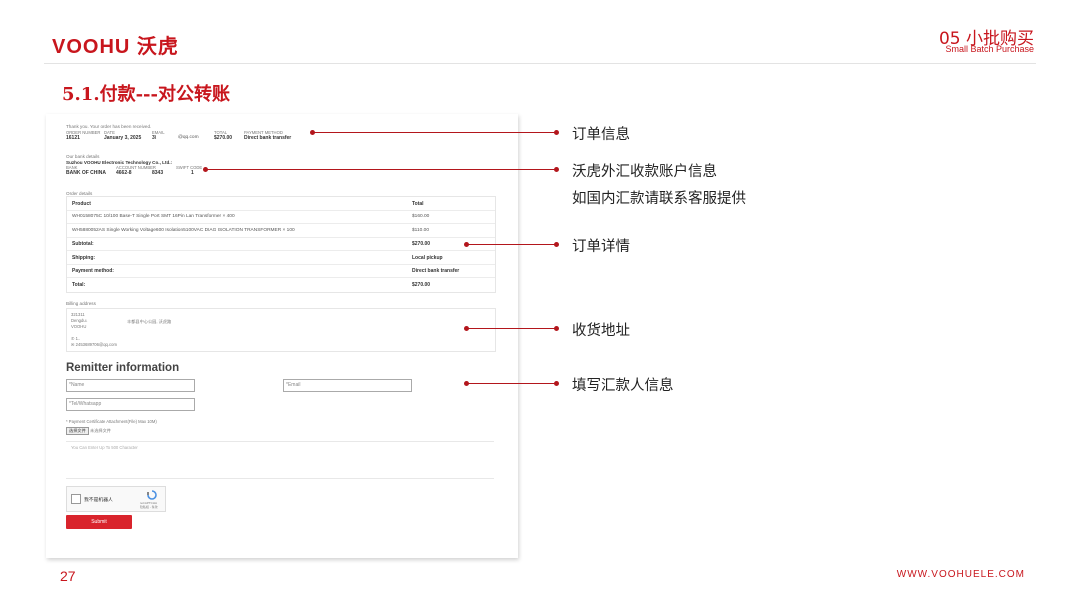  Describe the element at coordinates (79, 320) in the screenshot. I see `billing-line: Dengdu↓` at that location.